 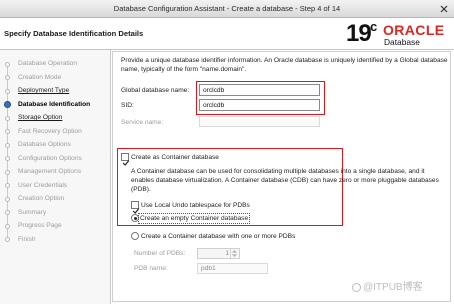 What do you see at coordinates (40, 226) in the screenshot?
I see `step-label: Progress Page` at bounding box center [40, 226].